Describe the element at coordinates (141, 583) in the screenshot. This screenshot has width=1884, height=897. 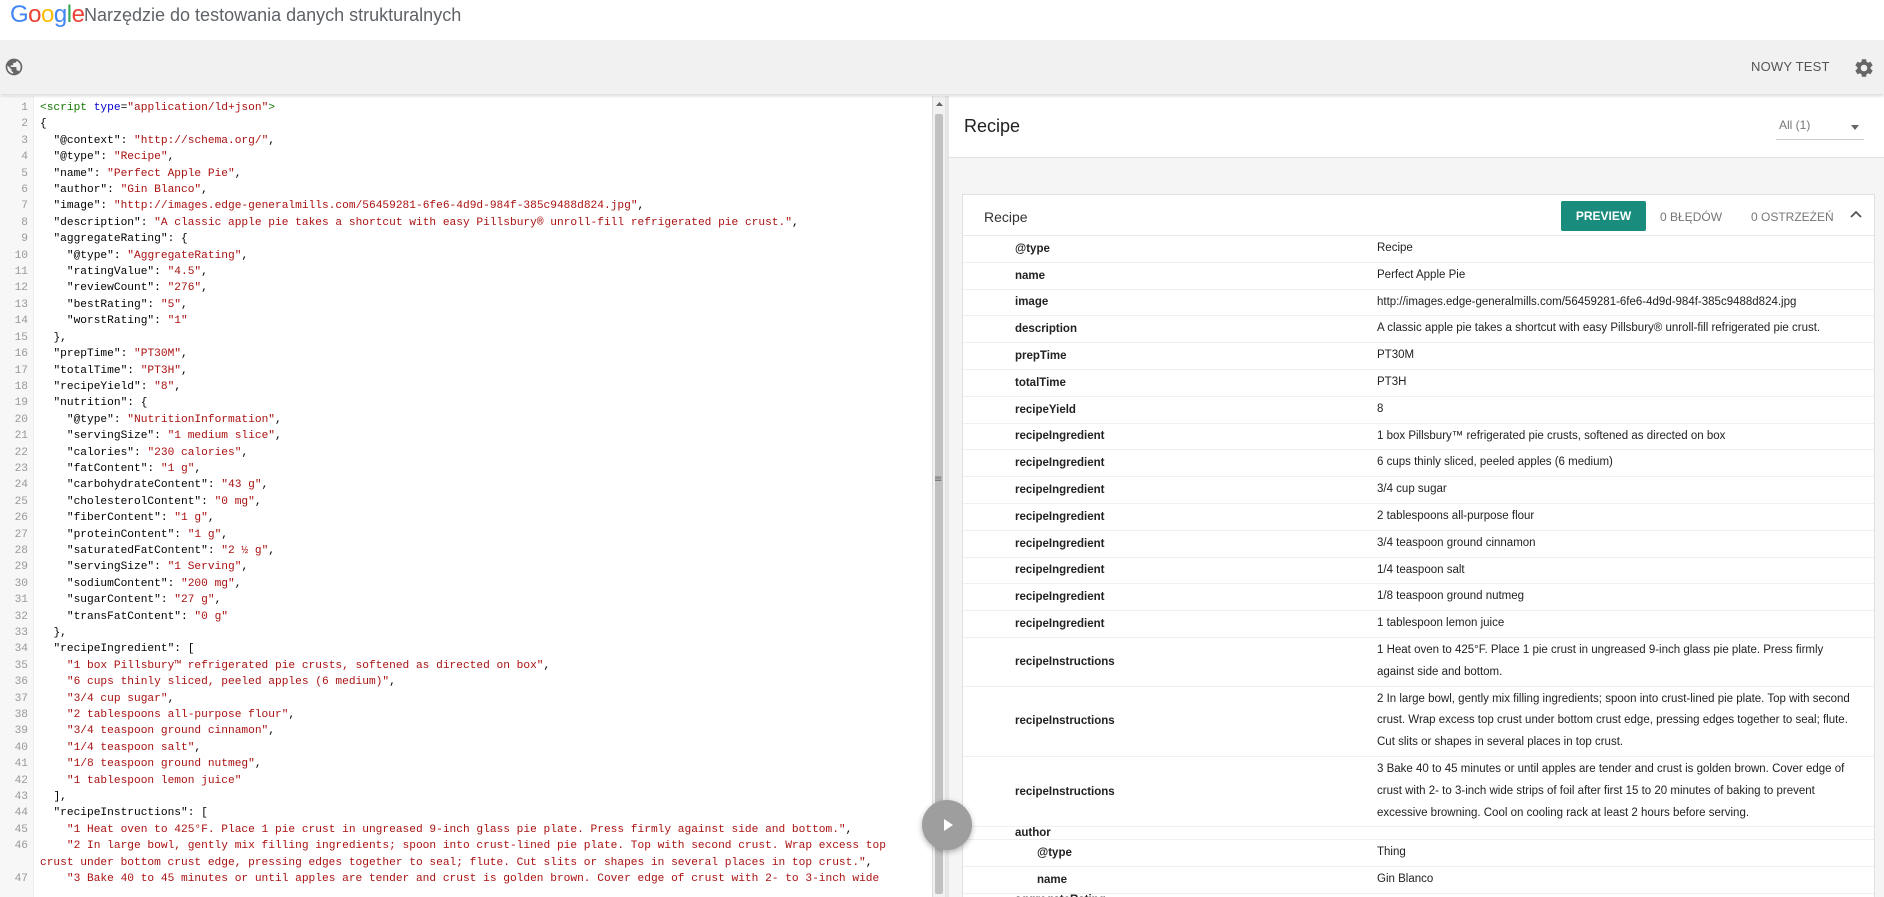
I see `code-text: "sodiumContent": "200 mg",` at that location.